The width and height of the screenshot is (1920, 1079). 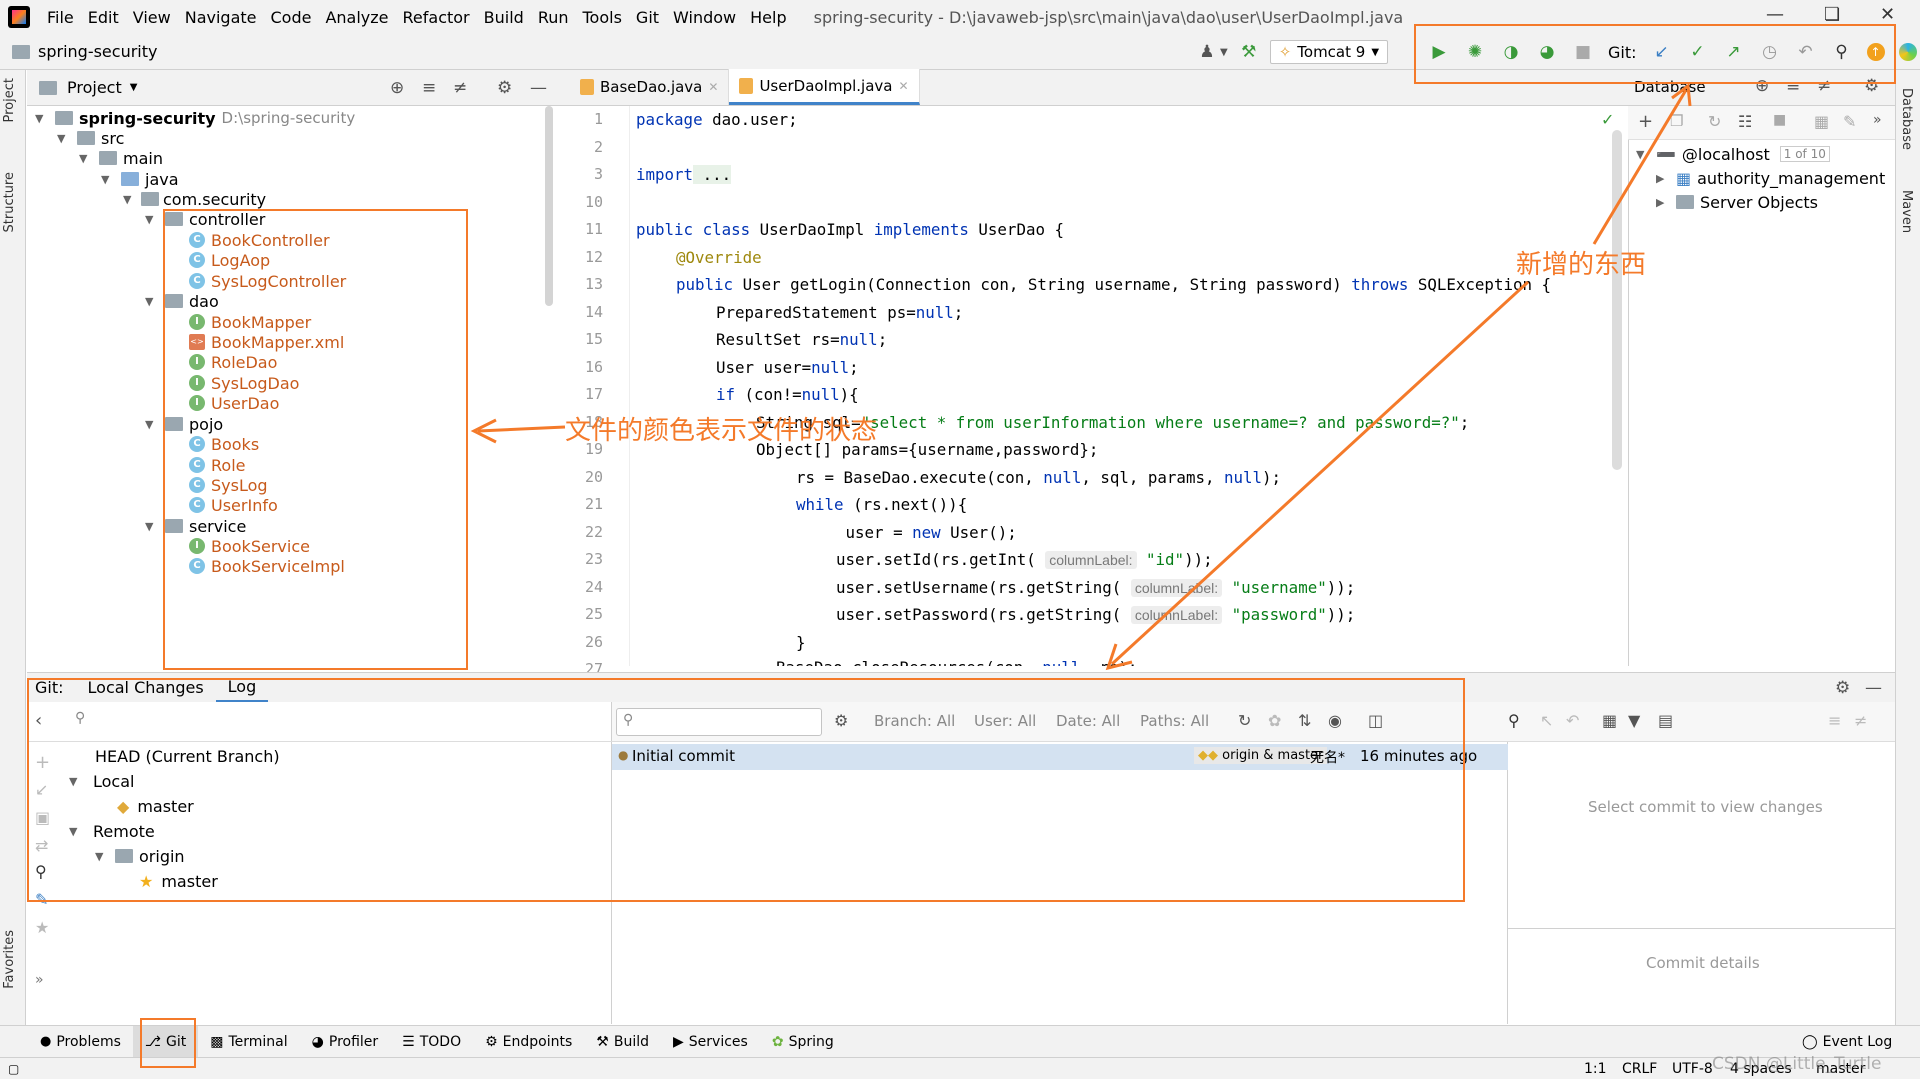 I want to click on layout-icon: ▤, so click(x=1665, y=720).